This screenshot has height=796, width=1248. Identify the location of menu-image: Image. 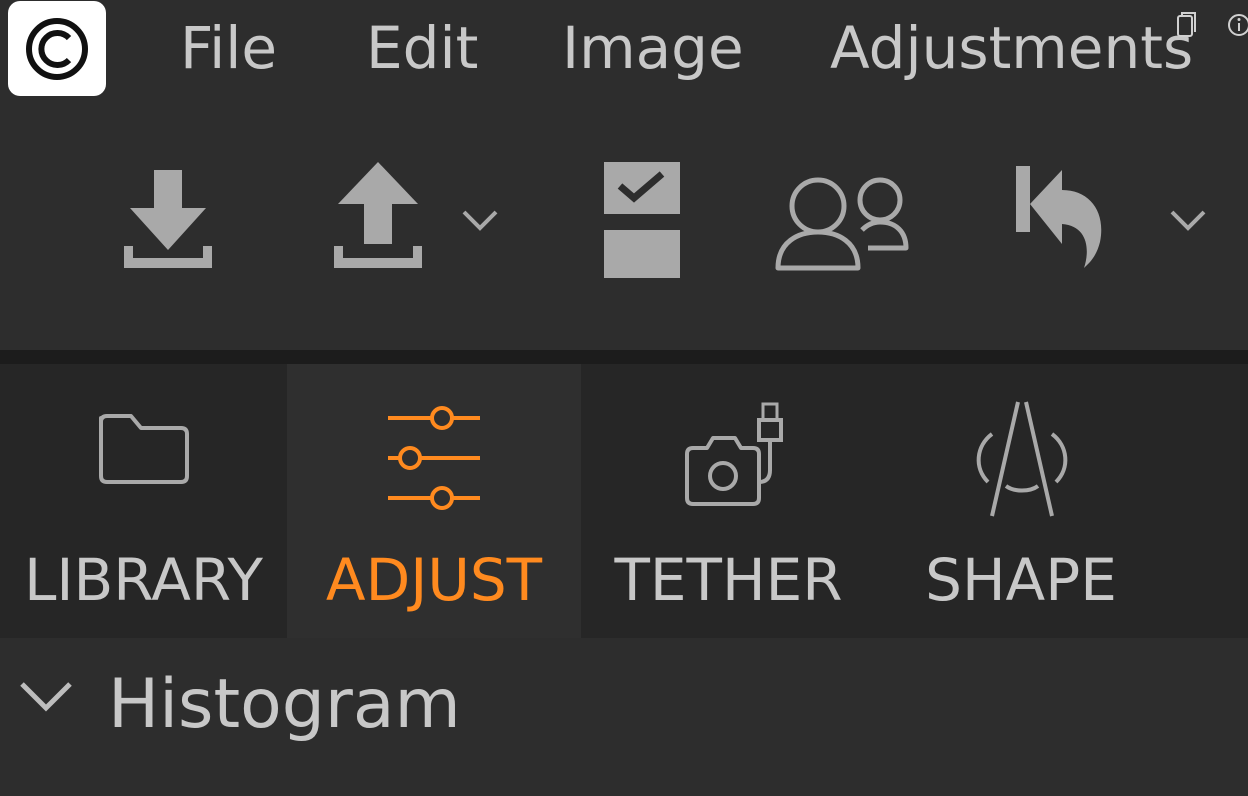
(653, 48).